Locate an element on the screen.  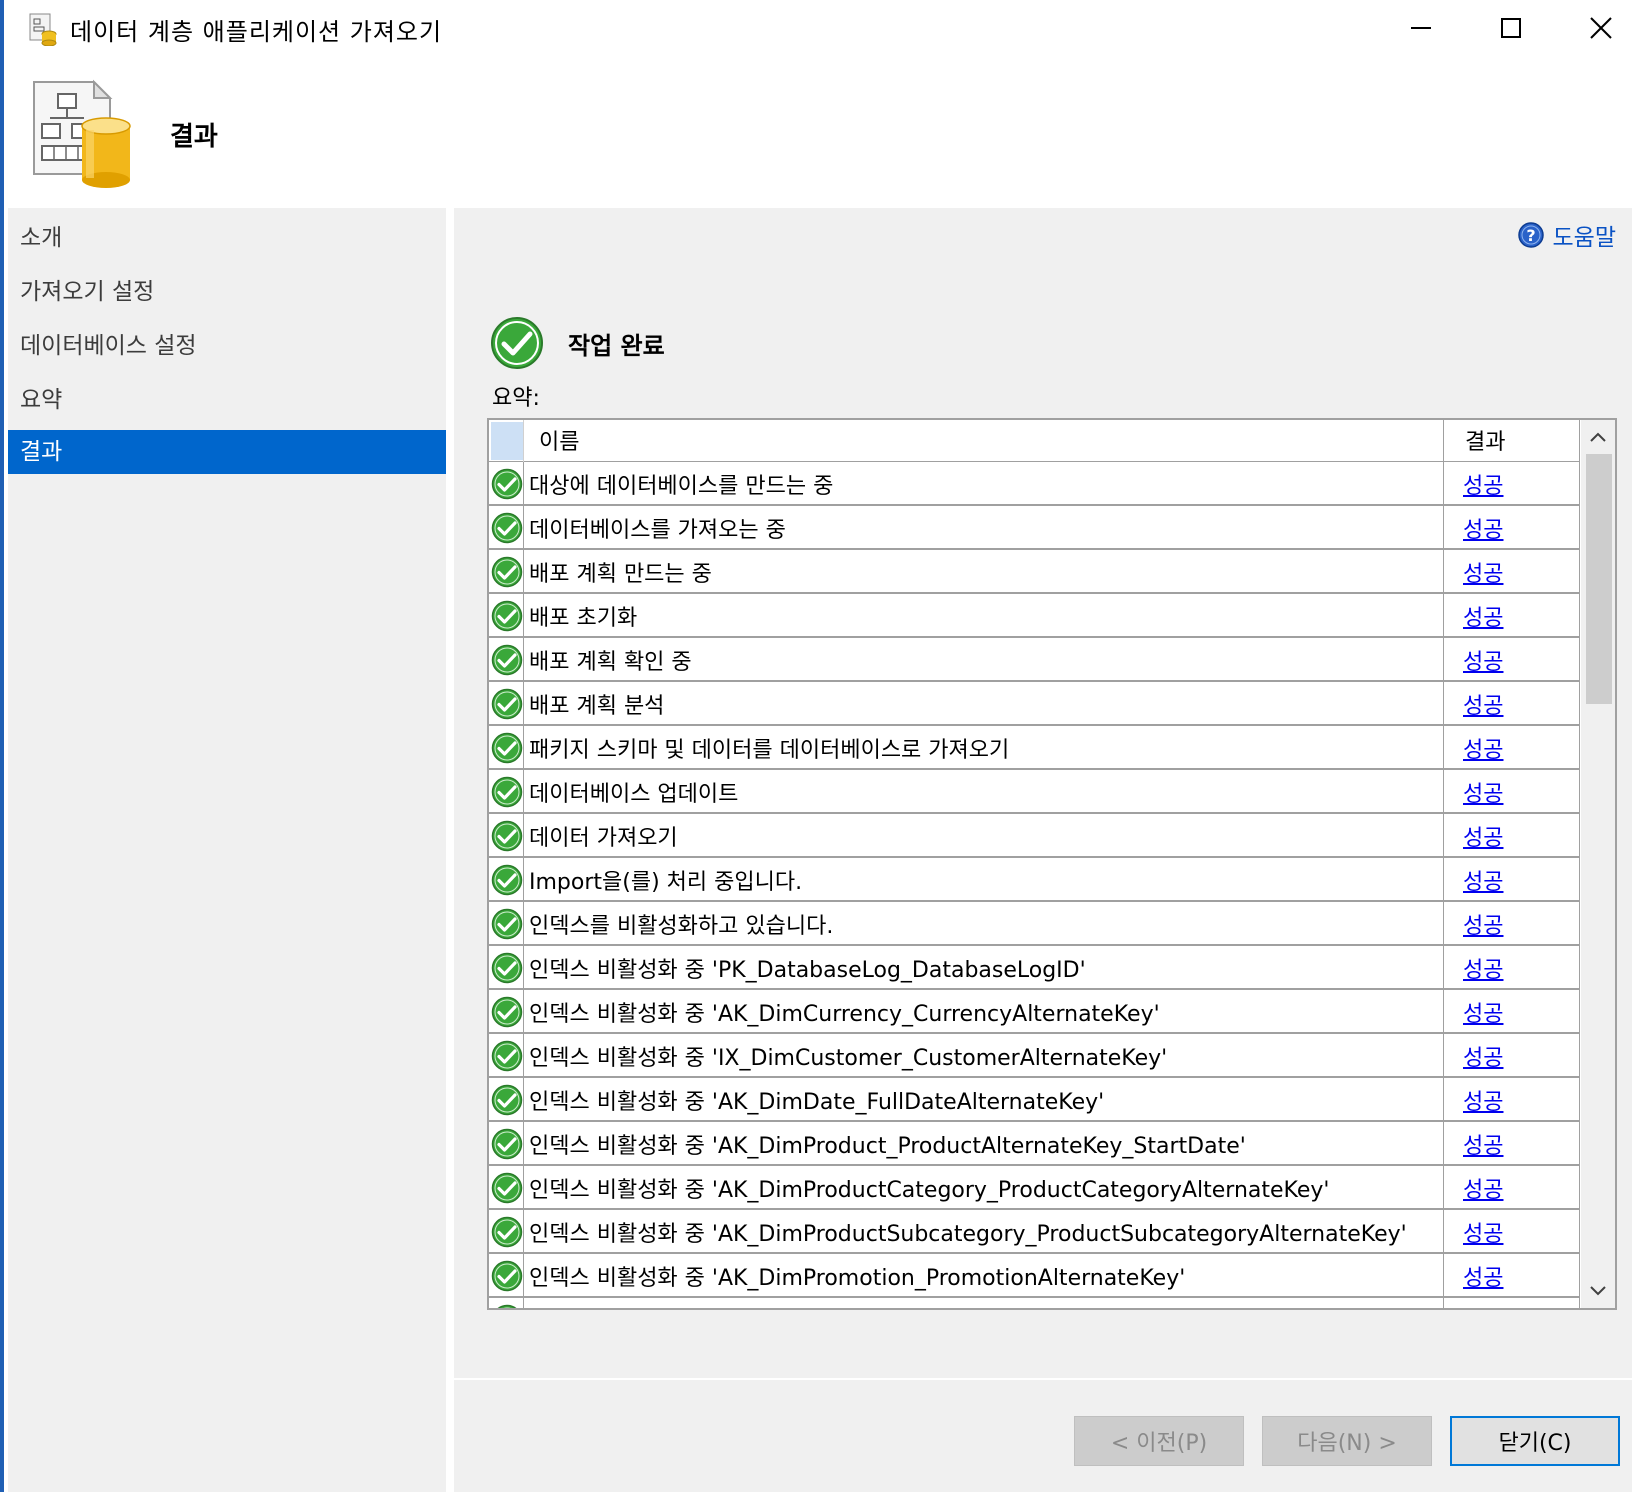
table-row: 배포 계획 확인 중 성공 is located at coordinates (1034, 660).